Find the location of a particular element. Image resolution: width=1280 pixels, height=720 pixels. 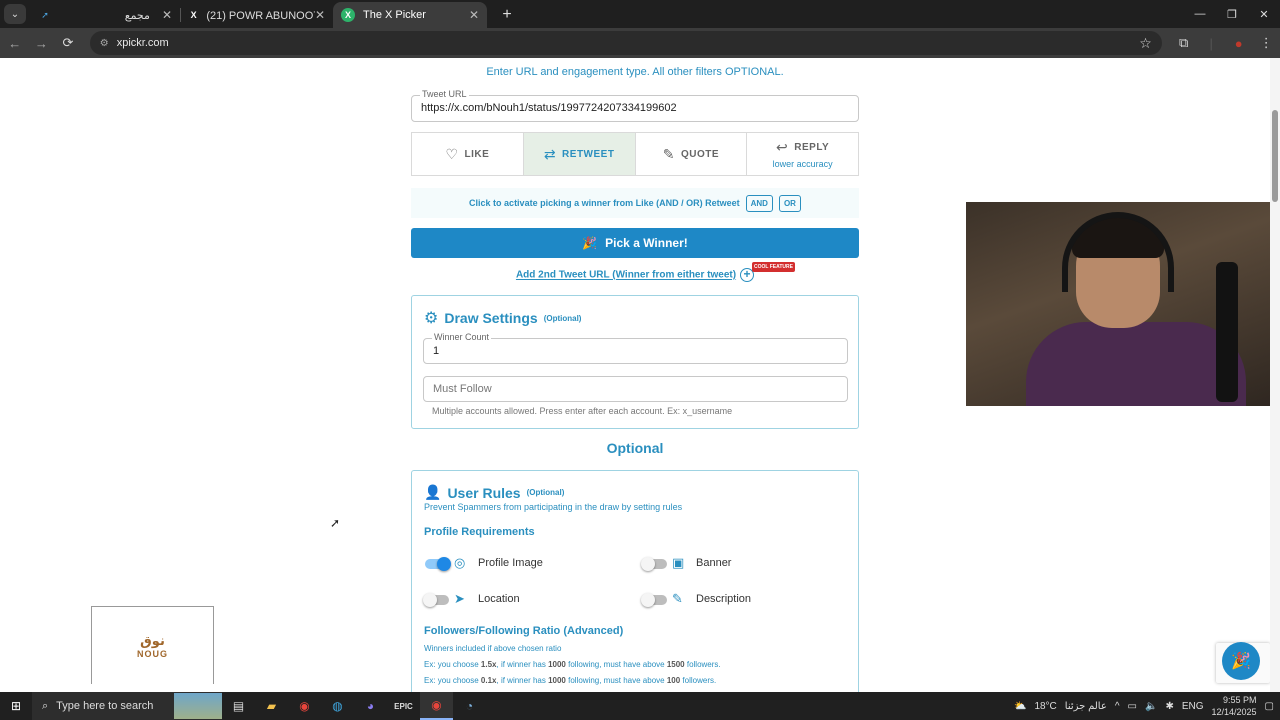

engagement-reply: ↩ REPLY lower accuracy is located at coordinates (802, 154).